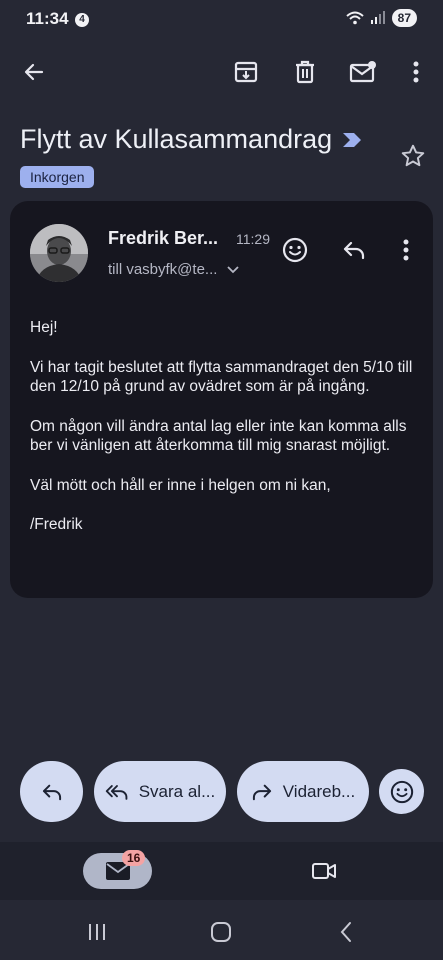 This screenshot has width=443, height=960. I want to click on recent-apps-button, so click(97, 932).